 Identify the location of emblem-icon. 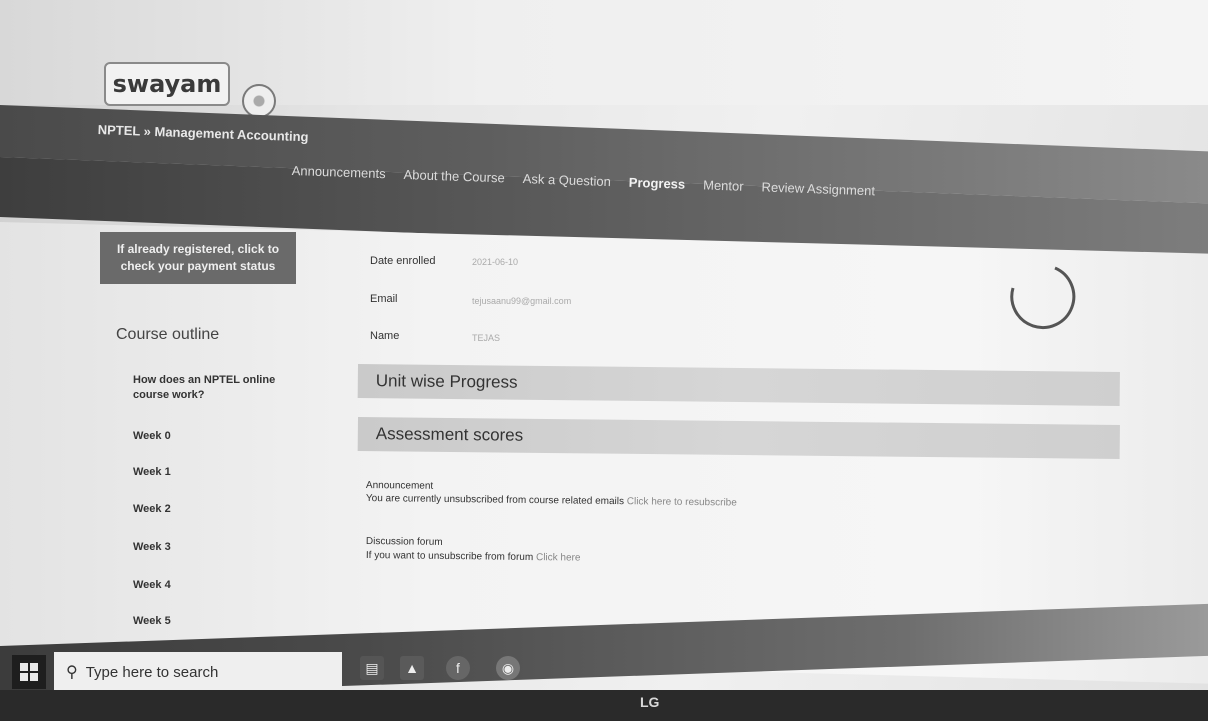
(259, 101).